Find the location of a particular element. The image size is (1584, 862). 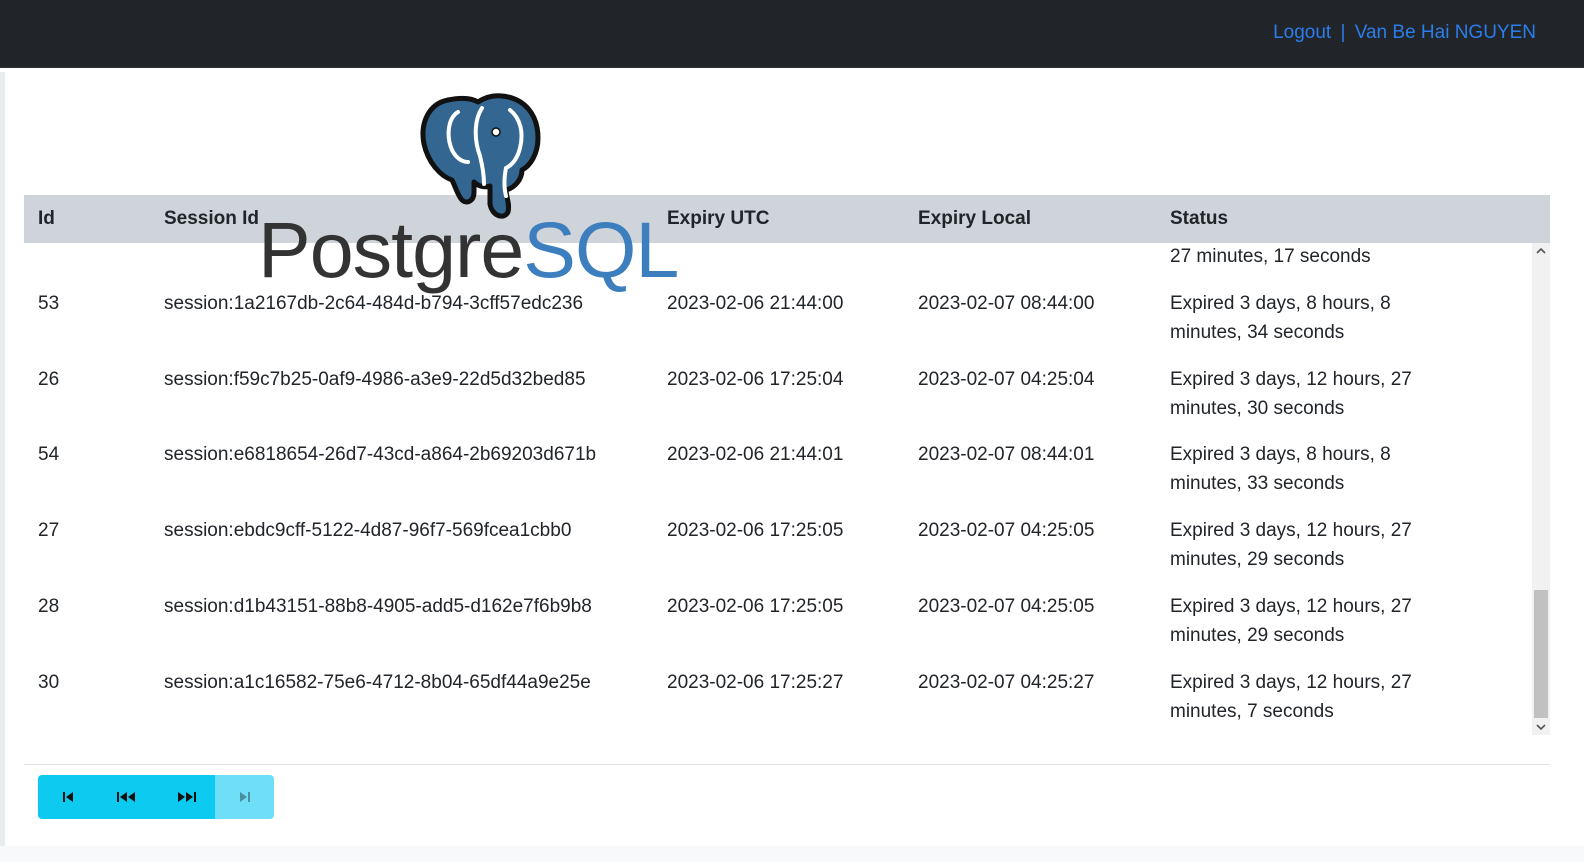

elephant-icon is located at coordinates (480, 156).